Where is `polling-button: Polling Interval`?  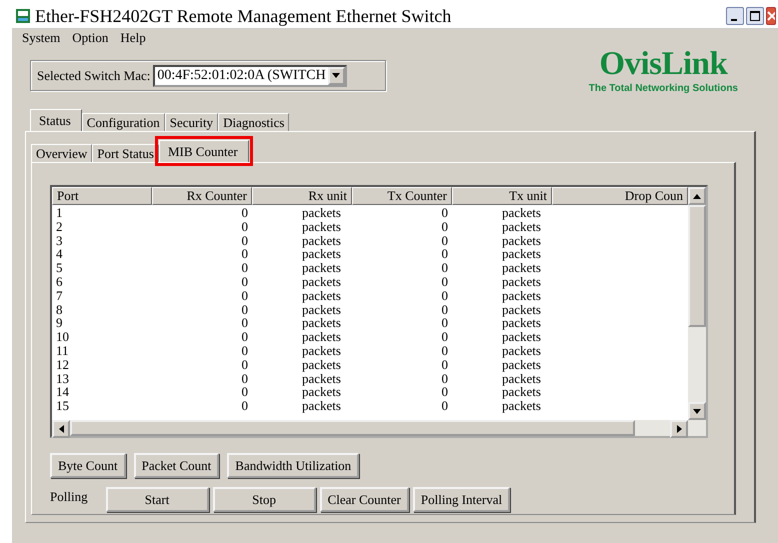 polling-button: Polling Interval is located at coordinates (461, 499).